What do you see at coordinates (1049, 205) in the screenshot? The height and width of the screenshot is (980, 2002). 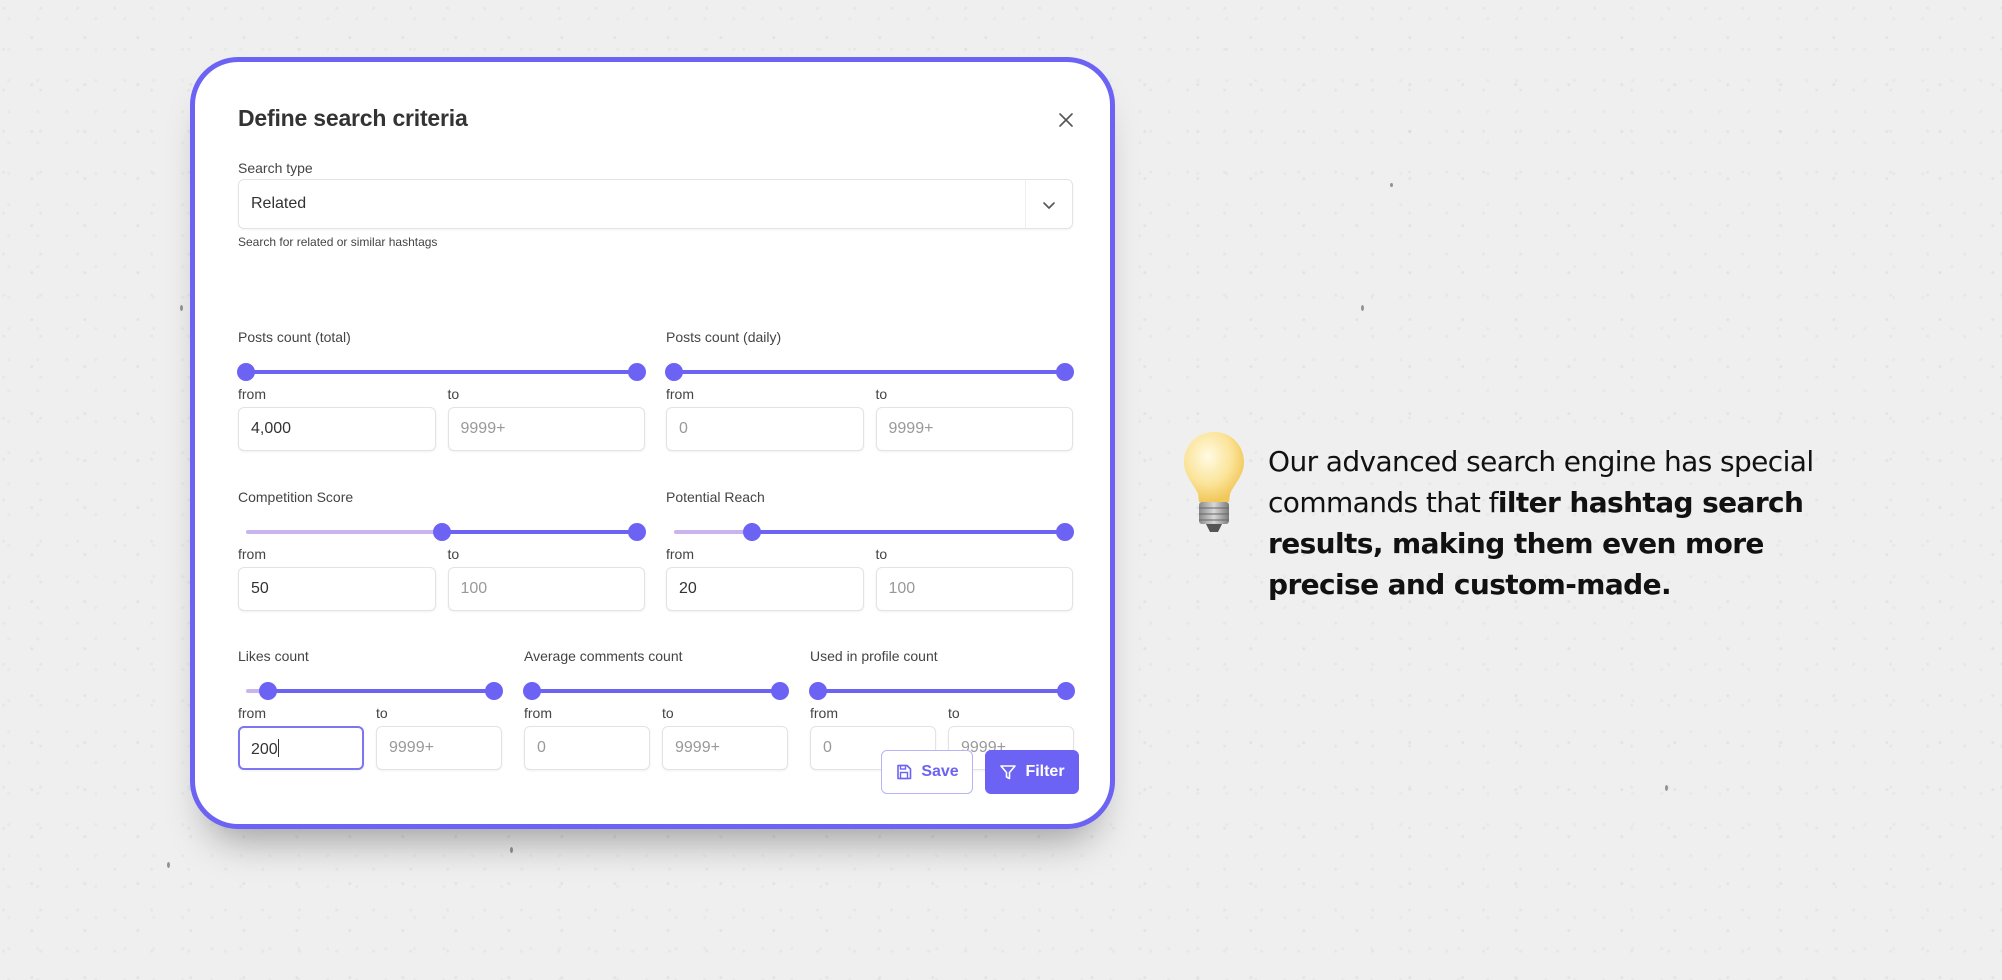 I see `chevron-down-icon` at bounding box center [1049, 205].